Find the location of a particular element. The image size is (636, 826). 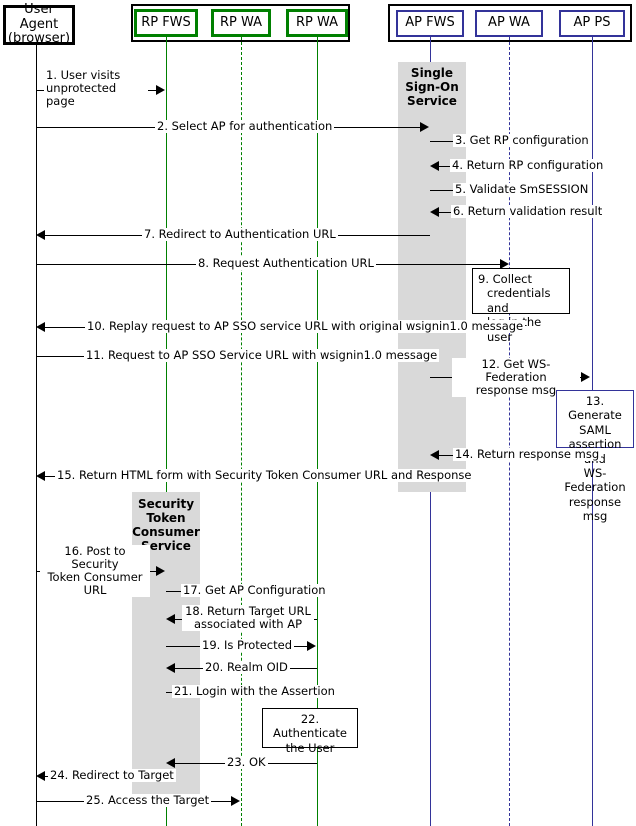

activation-single-sign-on-service-label: Single Sign-On Service is located at coordinates (432, 87).